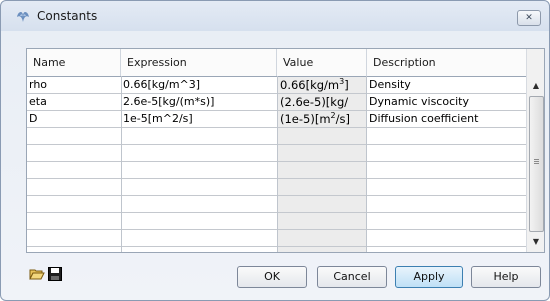 The image size is (550, 301). I want to click on comsol-app-icon, so click(23, 16).